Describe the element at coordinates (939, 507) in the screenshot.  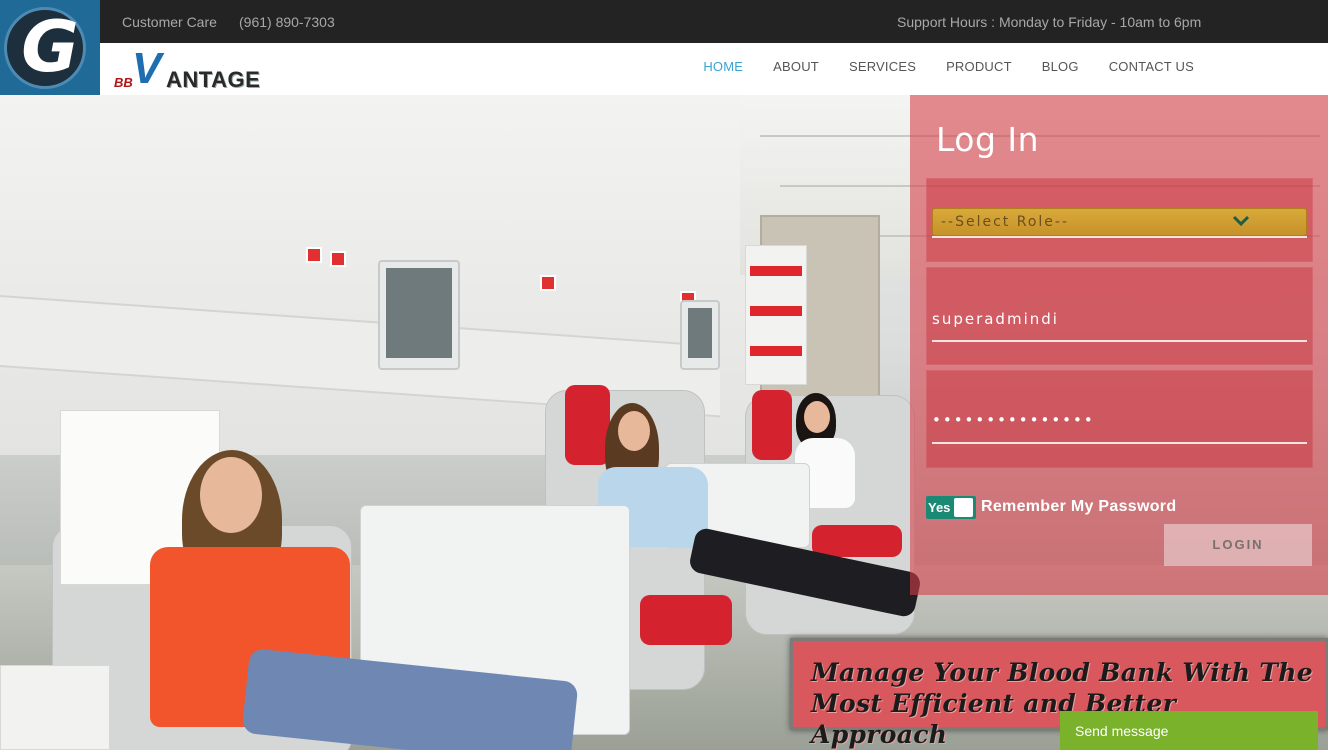
I see `remember-toggle-label: Yes` at that location.